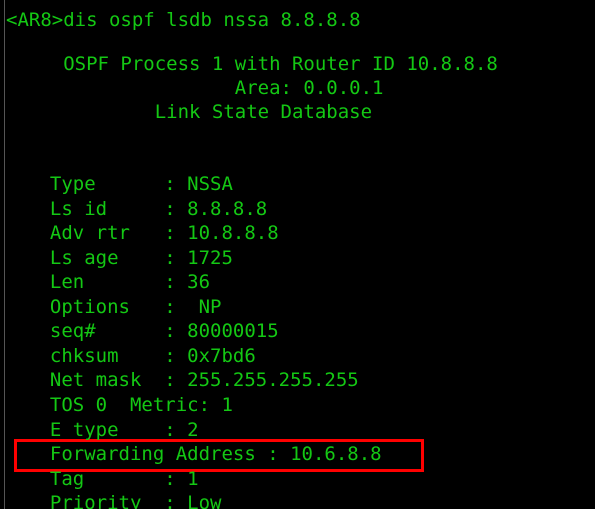 The height and width of the screenshot is (509, 595). Describe the element at coordinates (193, 380) in the screenshot. I see `lsa-field-row: Net mask : 255.255.255.255` at that location.